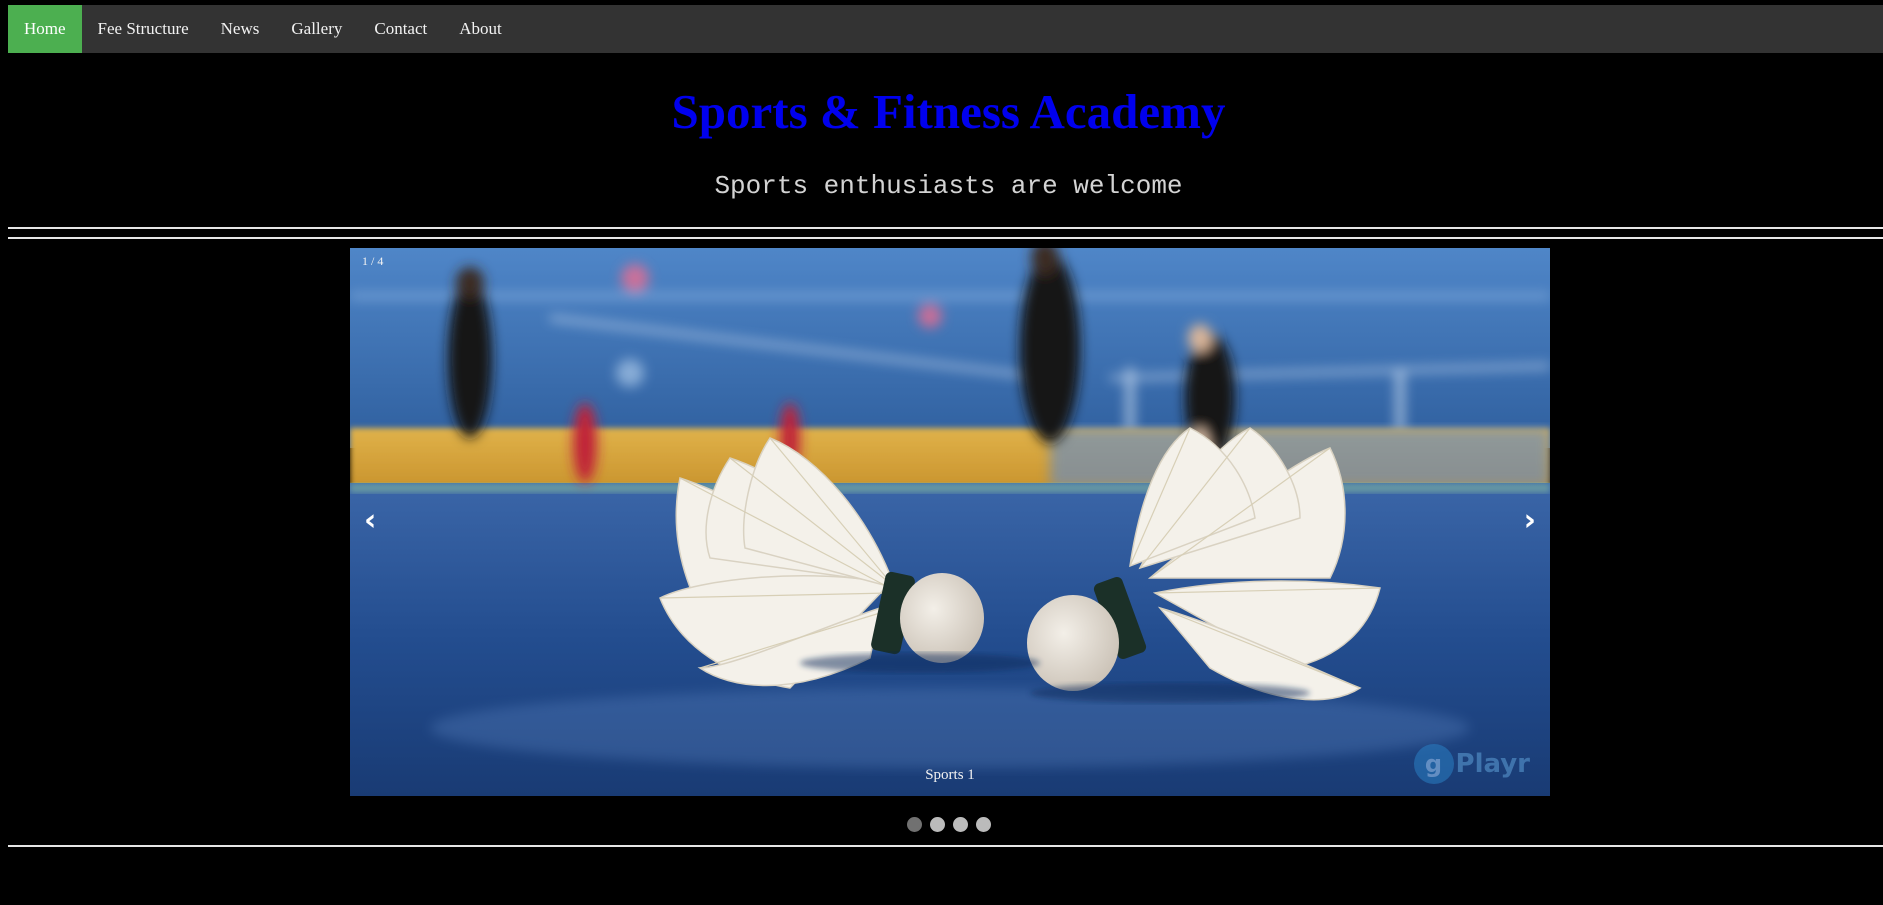 The image size is (1883, 905). Describe the element at coordinates (240, 29) in the screenshot. I see `nav-news: News` at that location.